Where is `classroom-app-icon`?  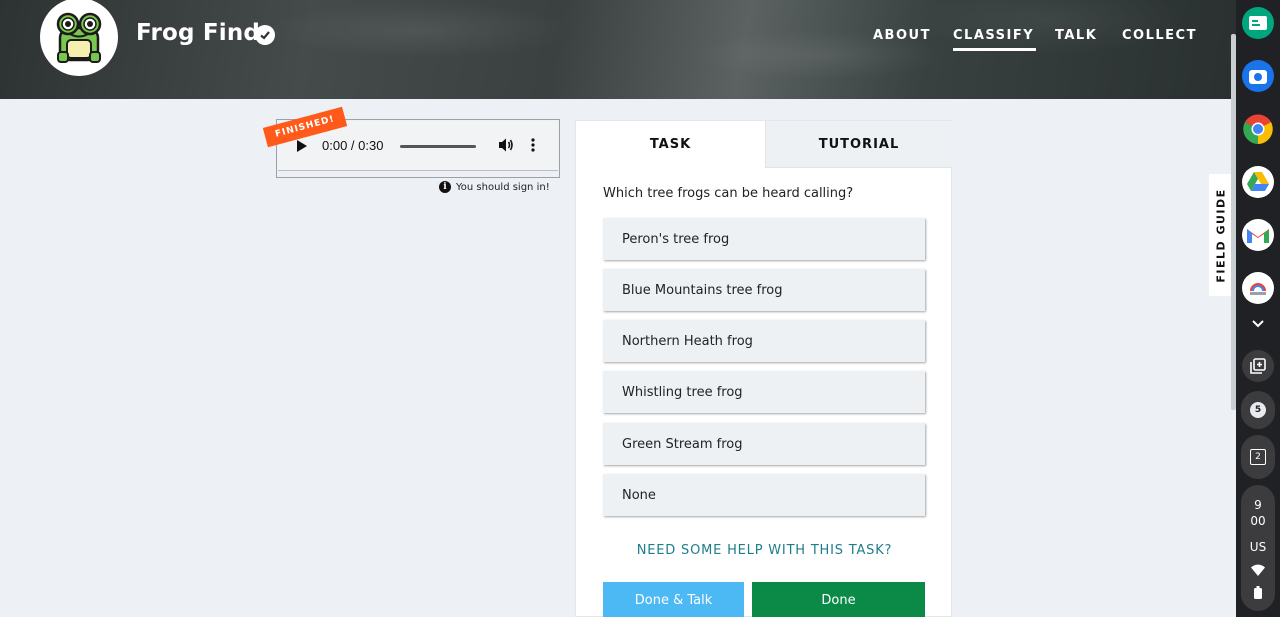
classroom-app-icon is located at coordinates (1258, 23).